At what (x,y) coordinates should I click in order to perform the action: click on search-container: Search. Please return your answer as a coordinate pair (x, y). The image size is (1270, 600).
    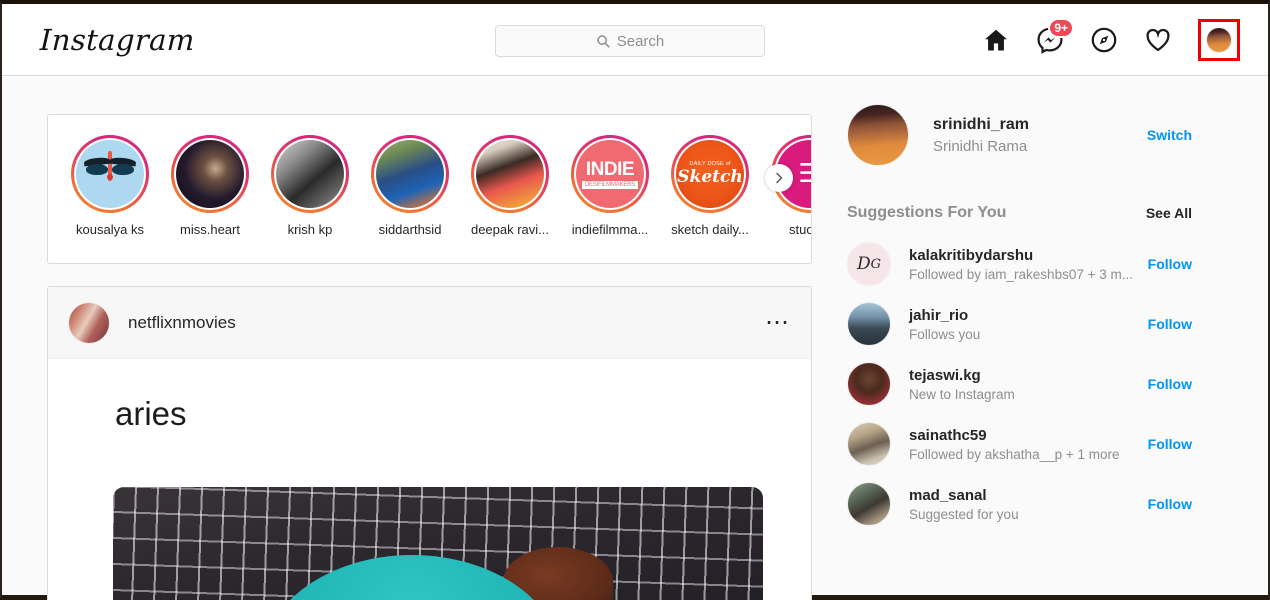
    Looking at the image, I should click on (630, 41).